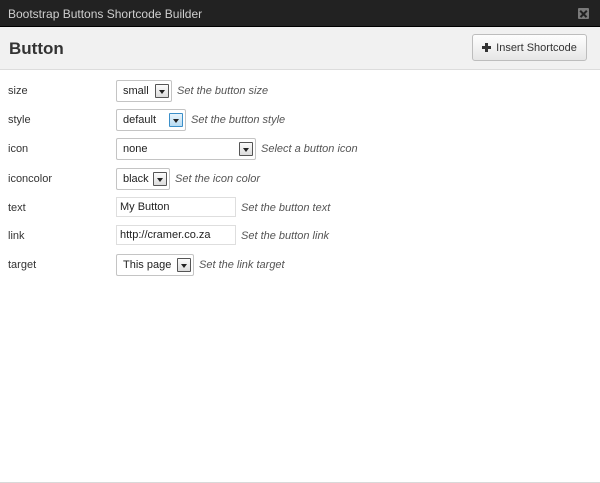 This screenshot has width=600, height=483. I want to click on icon-select: none, so click(186, 149).